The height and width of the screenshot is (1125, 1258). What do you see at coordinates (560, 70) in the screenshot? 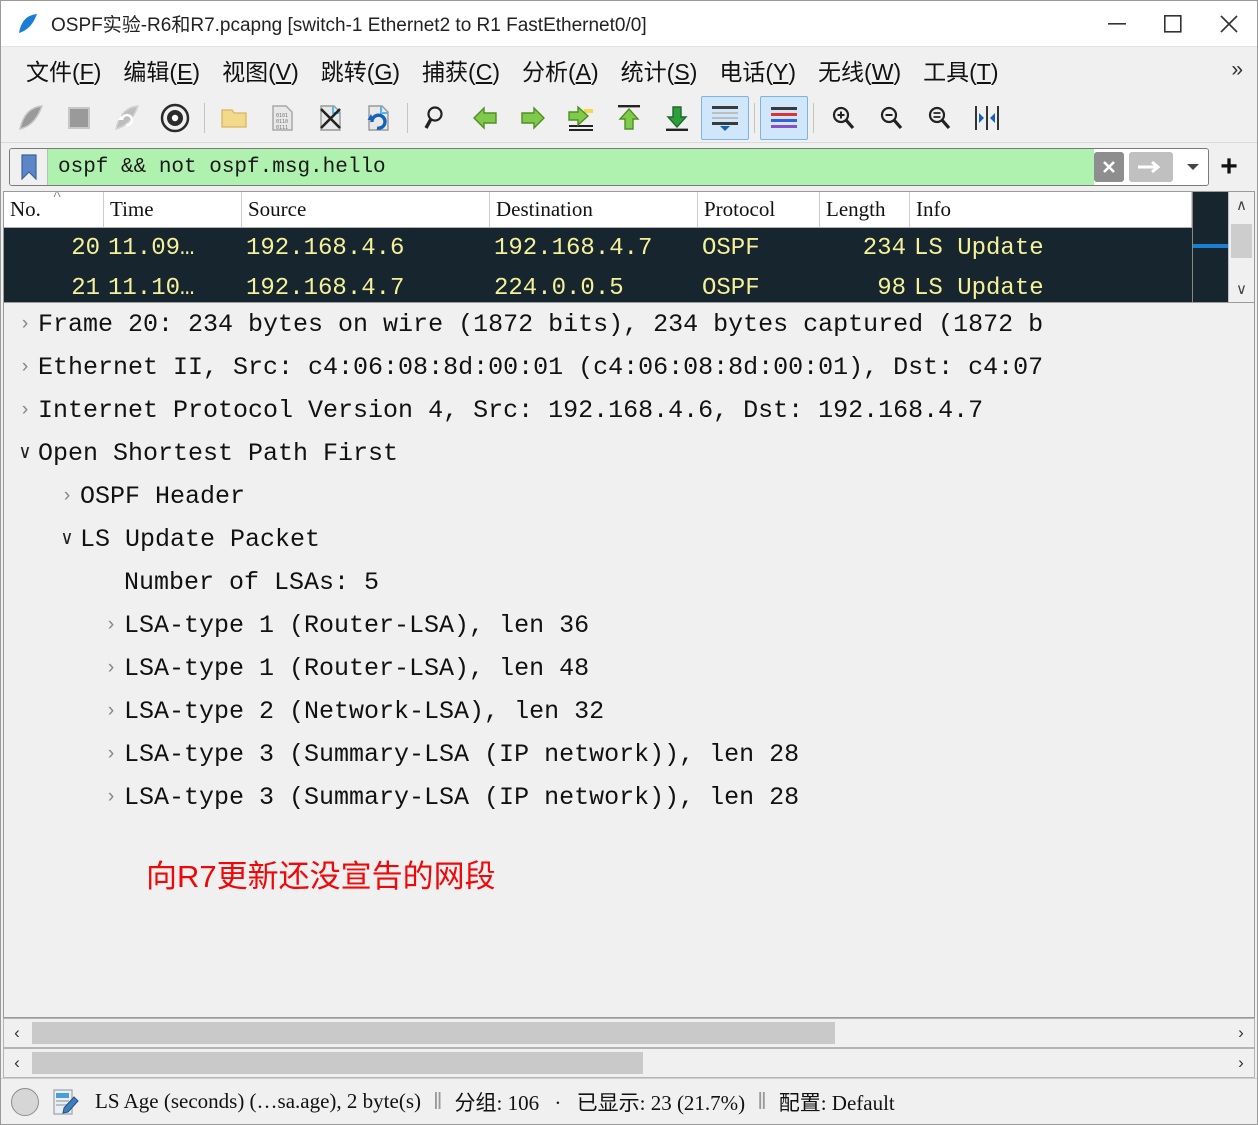
I see `menu-item-analyze: 分析(A)` at bounding box center [560, 70].